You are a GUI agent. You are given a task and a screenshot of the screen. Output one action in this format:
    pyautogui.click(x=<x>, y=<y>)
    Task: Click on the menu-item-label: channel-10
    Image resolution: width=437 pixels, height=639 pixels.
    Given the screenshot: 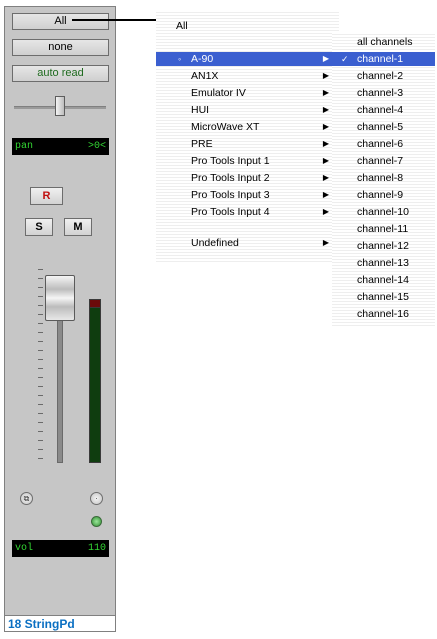 What is the action you would take?
    pyautogui.click(x=383, y=212)
    